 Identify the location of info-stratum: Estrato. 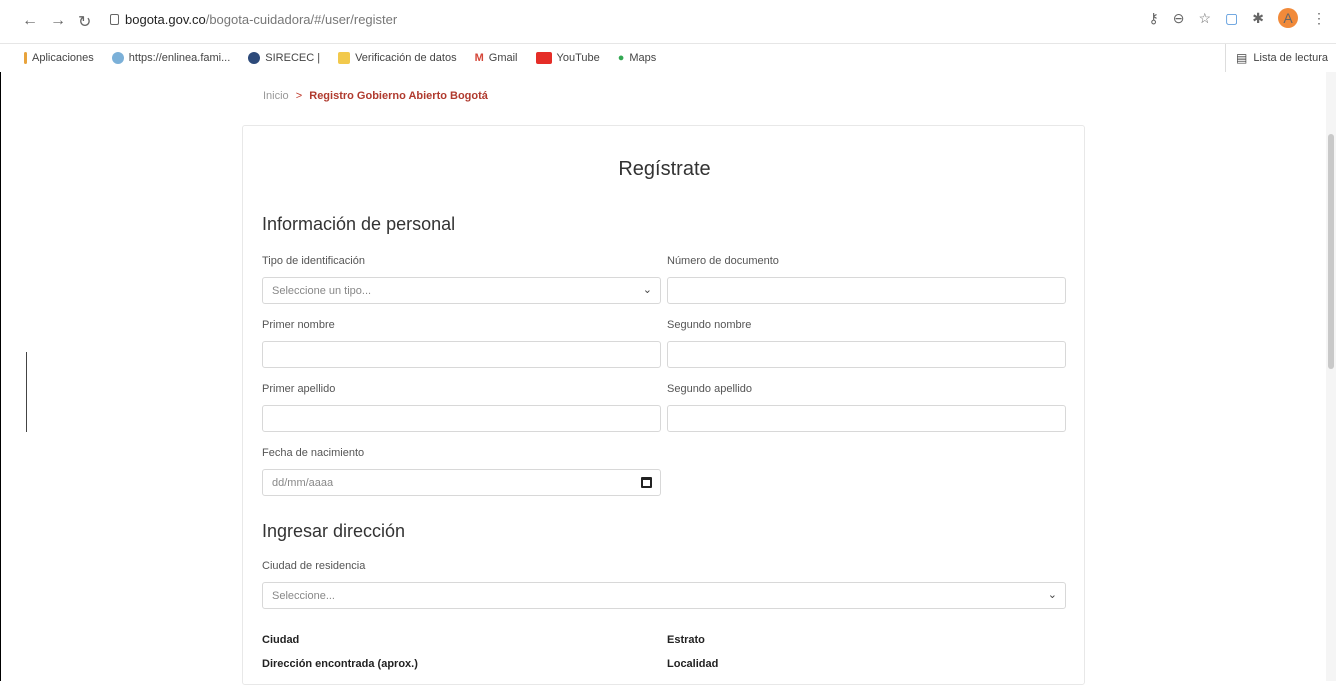
(686, 640).